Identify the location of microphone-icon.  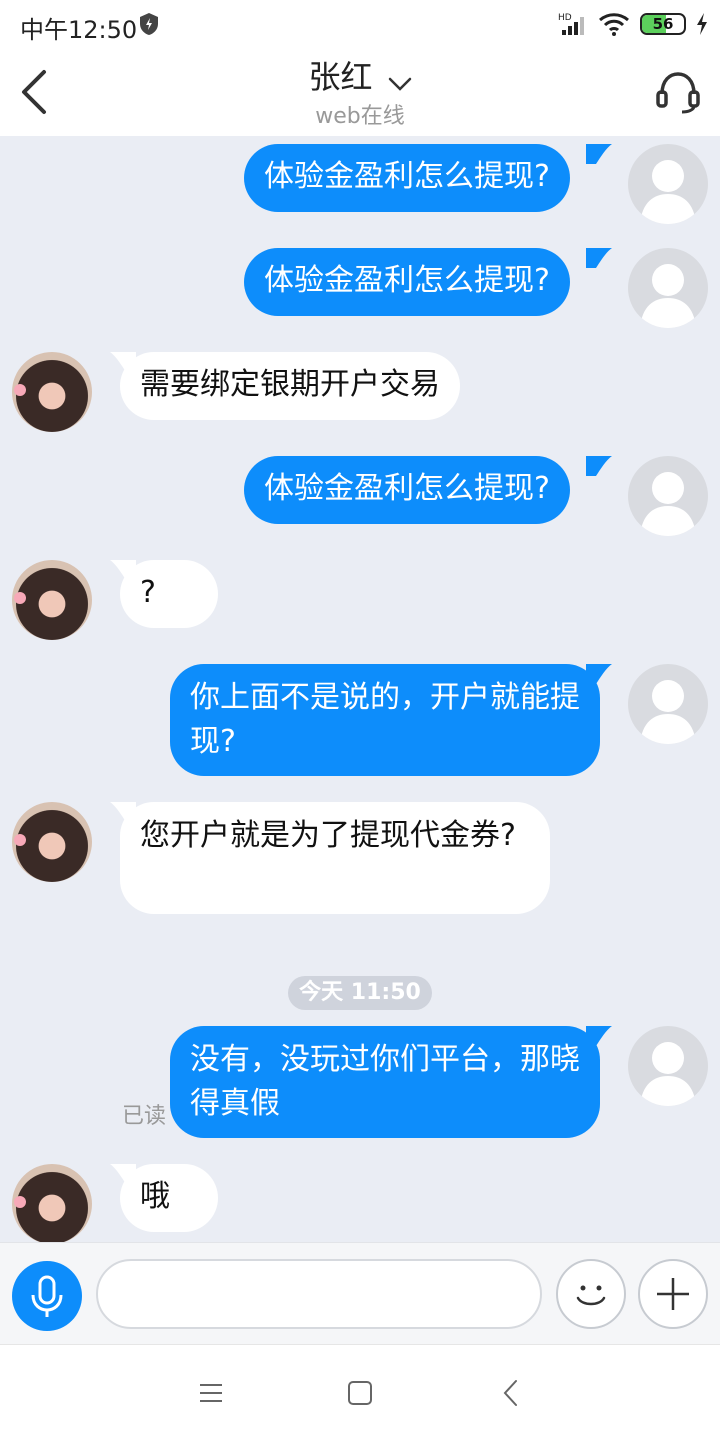
(47, 1296).